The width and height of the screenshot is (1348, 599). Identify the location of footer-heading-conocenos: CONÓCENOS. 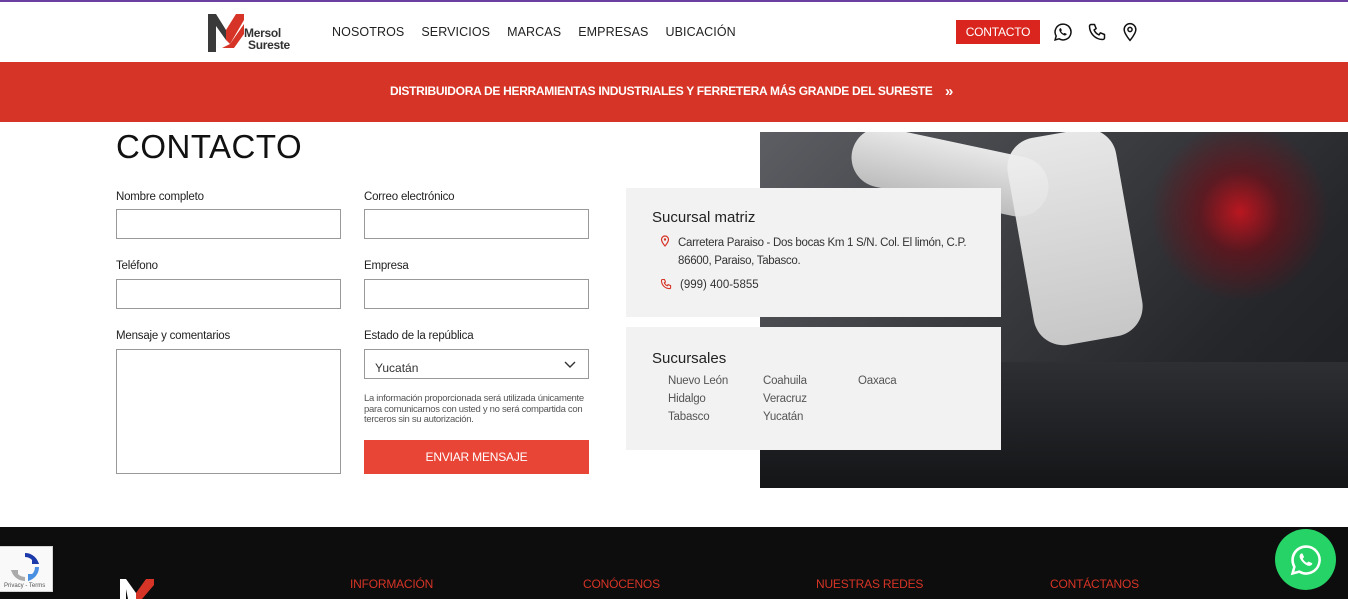
(621, 584).